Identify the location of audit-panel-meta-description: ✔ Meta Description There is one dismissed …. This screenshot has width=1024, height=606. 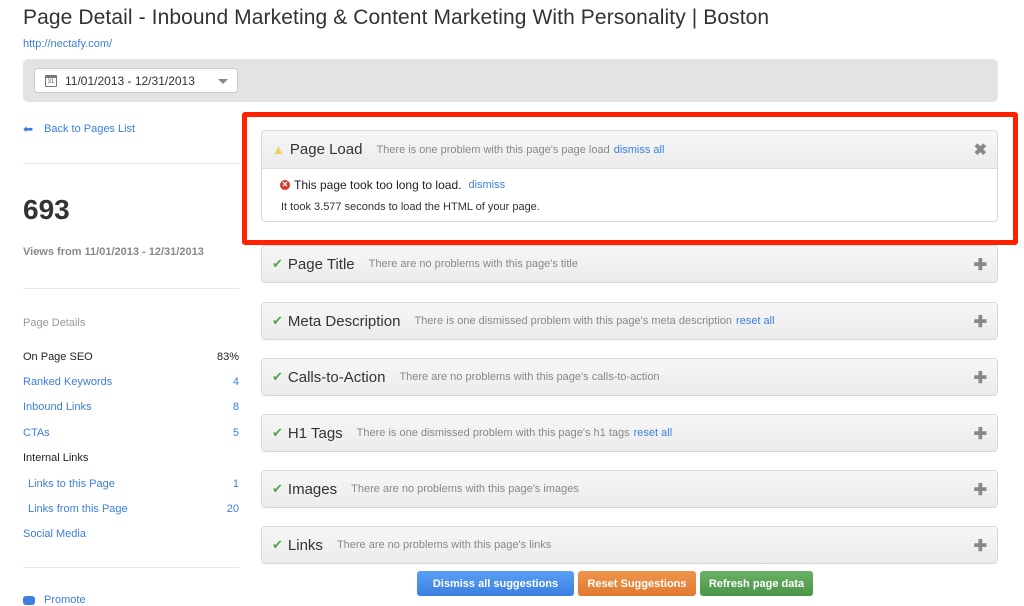
(629, 321).